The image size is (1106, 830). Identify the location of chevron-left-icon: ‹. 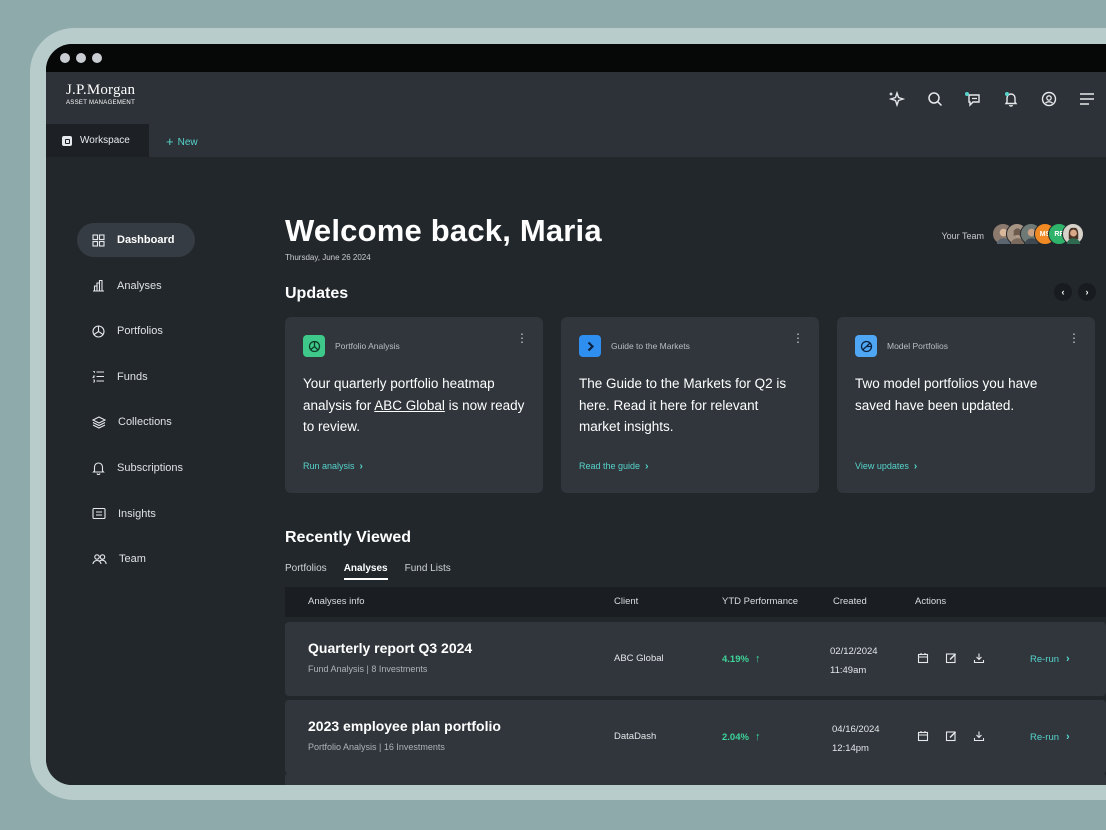
(1063, 292).